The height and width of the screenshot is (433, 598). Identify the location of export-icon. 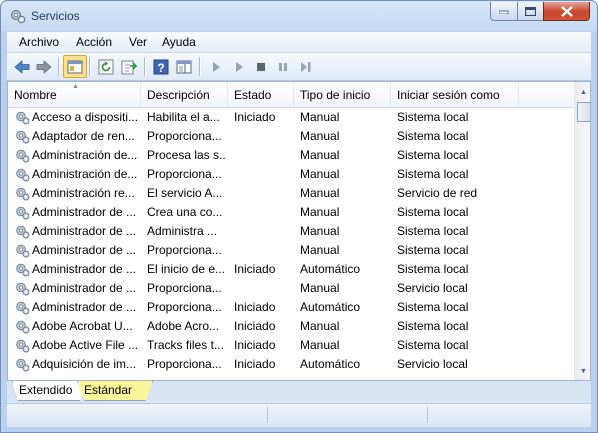
(129, 67).